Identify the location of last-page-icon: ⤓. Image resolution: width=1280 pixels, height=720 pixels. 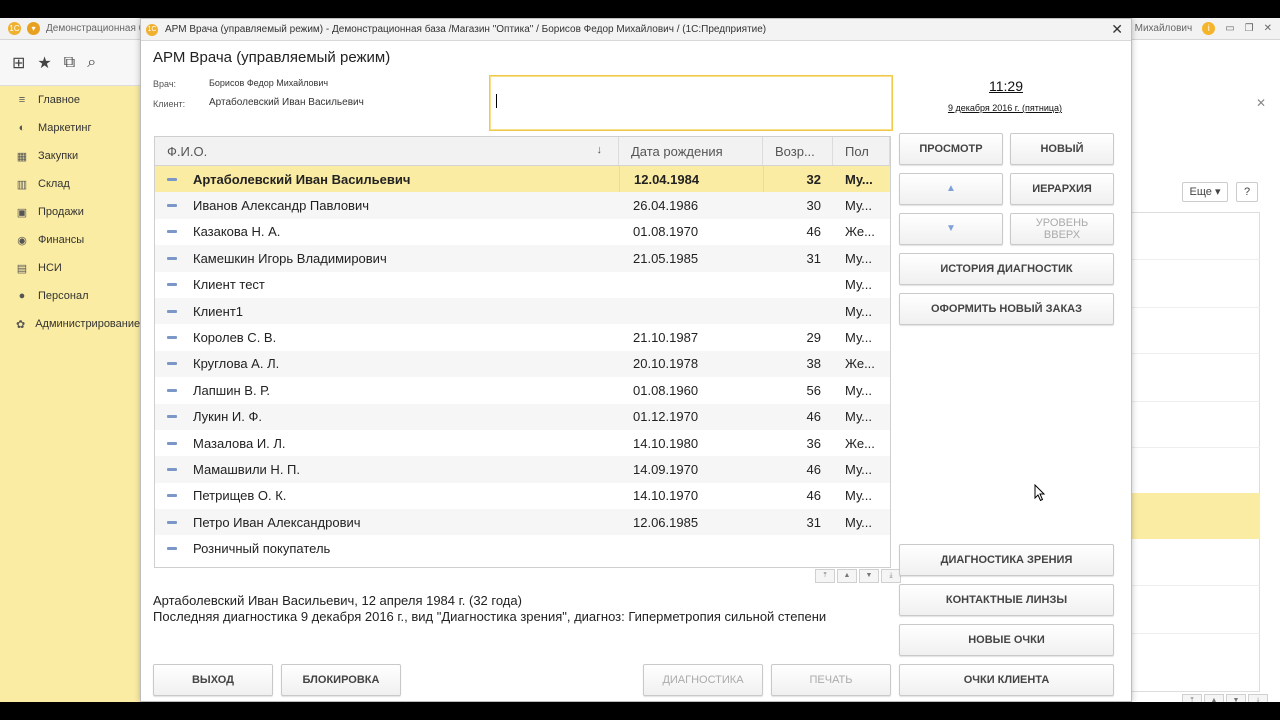
(1258, 698).